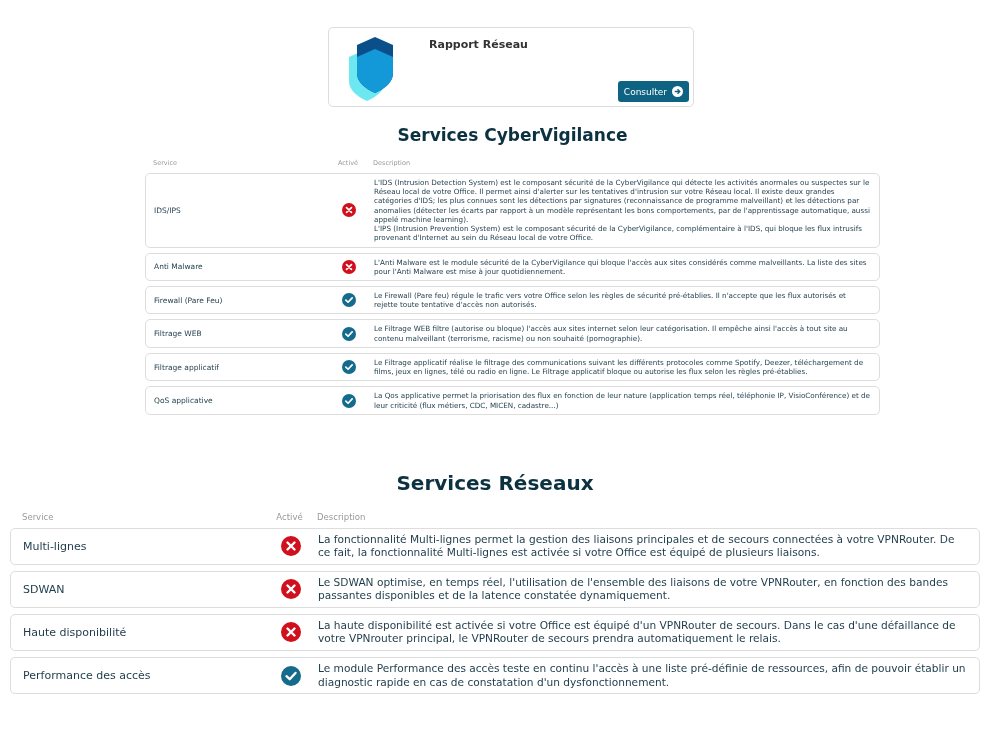  What do you see at coordinates (75, 632) in the screenshot?
I see `service-name: Haute disponibilité` at bounding box center [75, 632].